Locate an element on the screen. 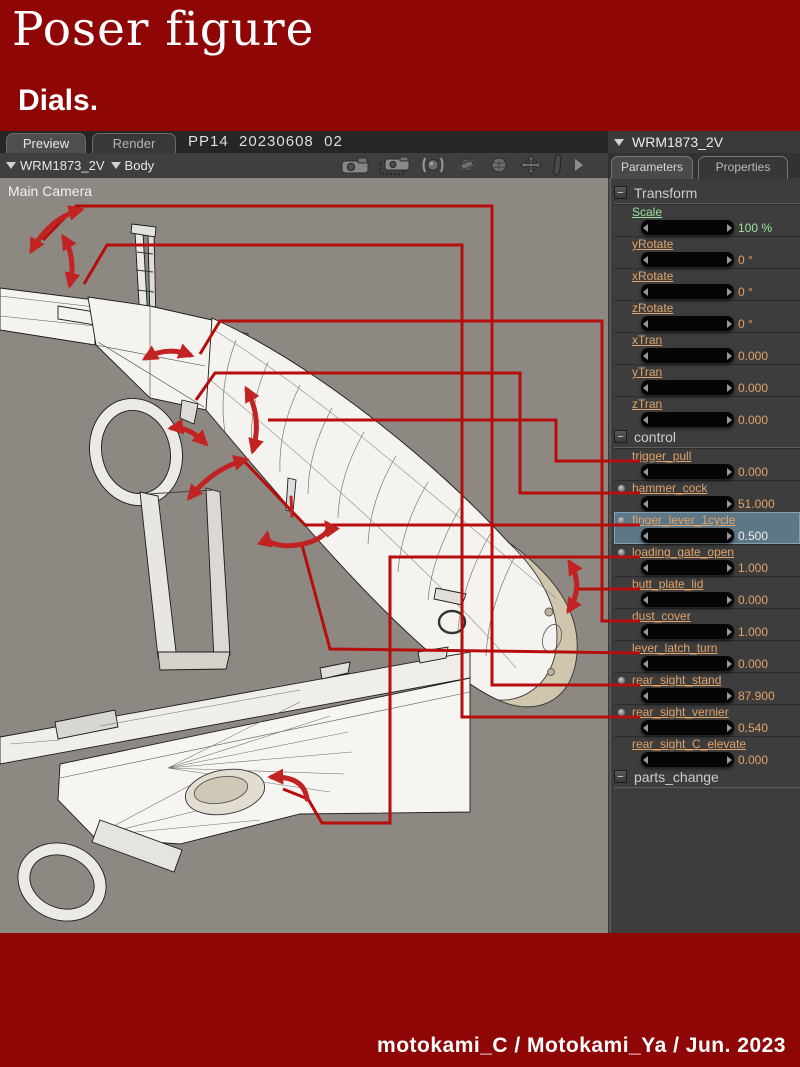 This screenshot has width=800, height=1067. dial-label: lever_latch_turn is located at coordinates (674, 648).